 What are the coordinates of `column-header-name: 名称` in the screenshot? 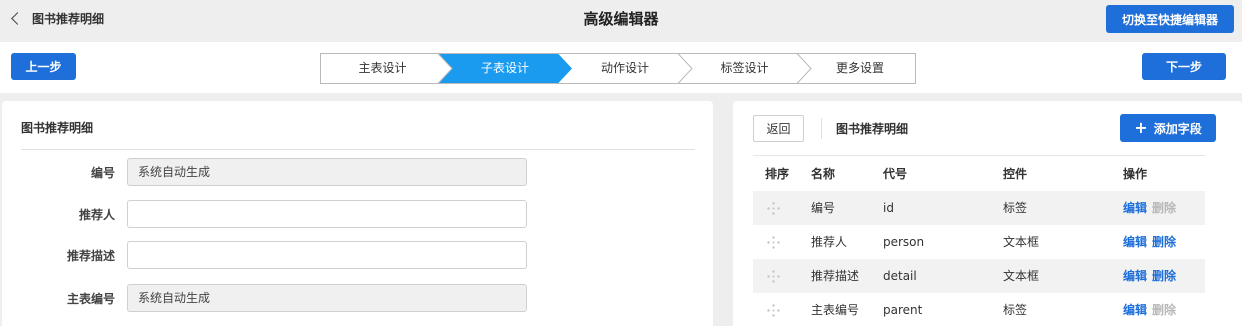 It's located at (823, 174).